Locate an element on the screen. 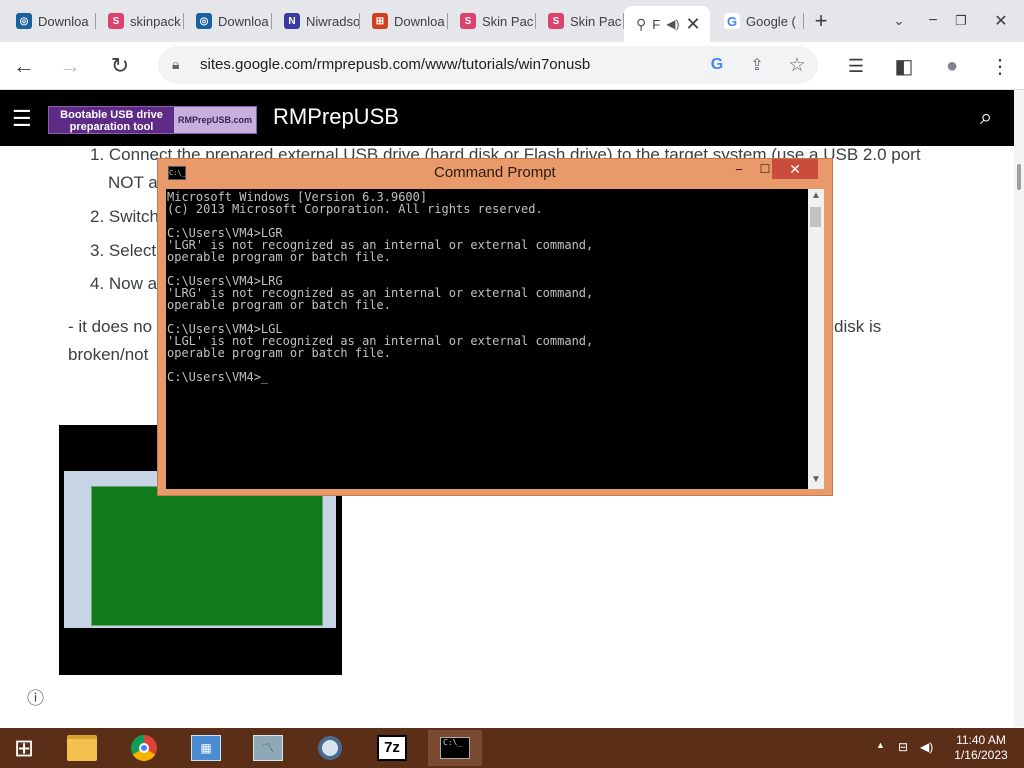 This screenshot has height=768, width=1024. google-lens-icon: G is located at coordinates (717, 65).